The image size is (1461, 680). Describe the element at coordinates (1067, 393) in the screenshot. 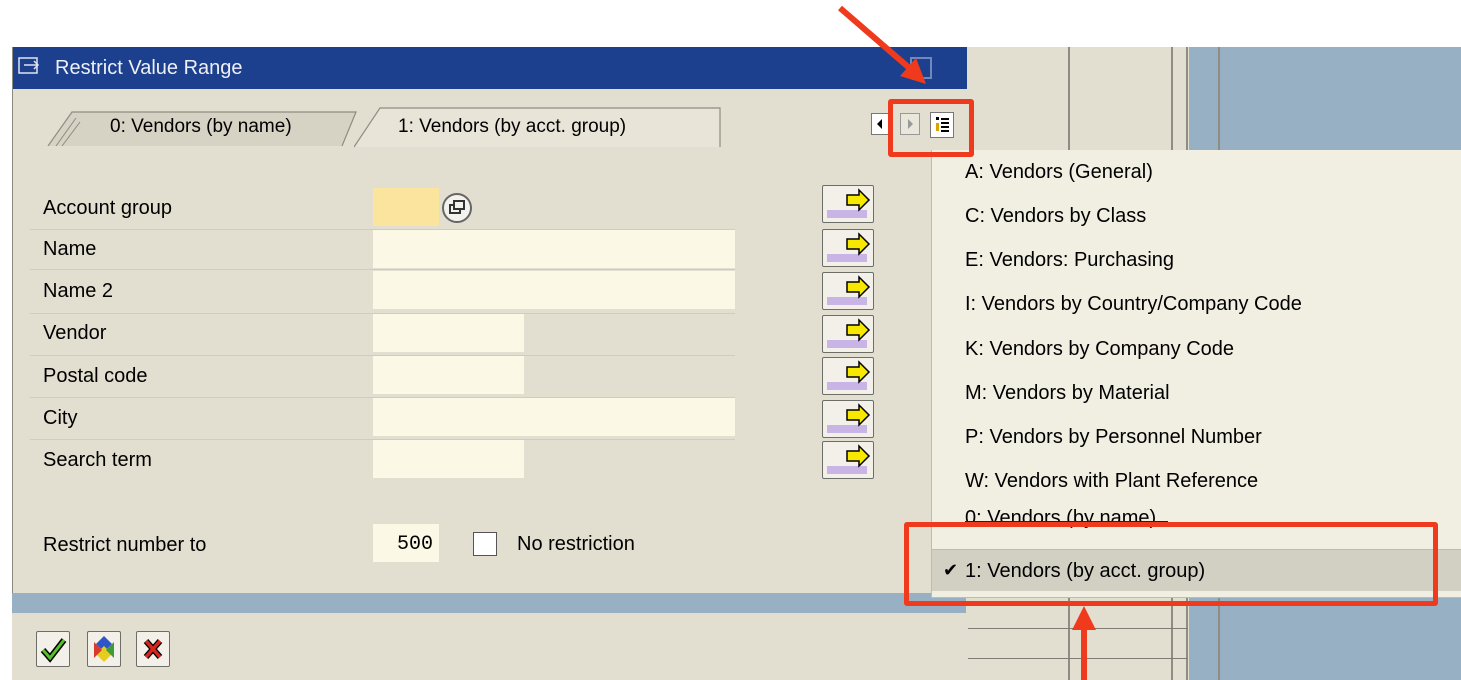

I see `menu-item-m: M: Vendors by Material` at that location.